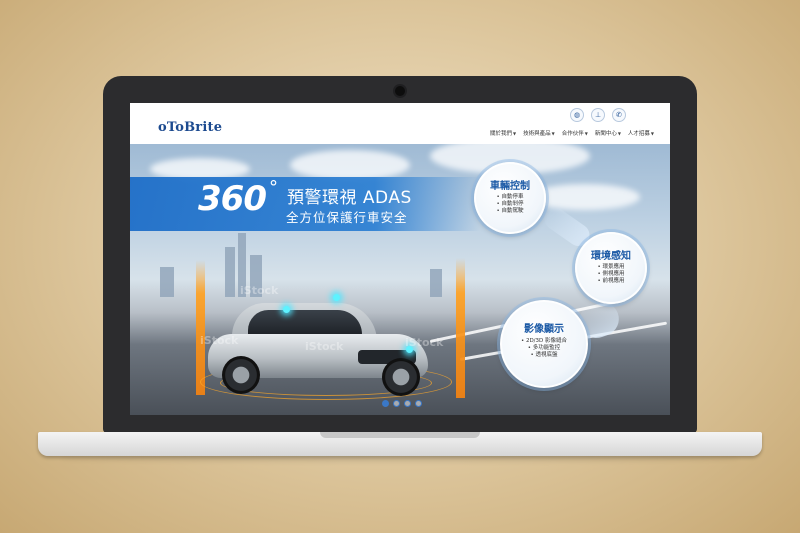 This screenshot has width=800, height=533. What do you see at coordinates (577, 115) in the screenshot?
I see `globe-icon: ◍` at bounding box center [577, 115].